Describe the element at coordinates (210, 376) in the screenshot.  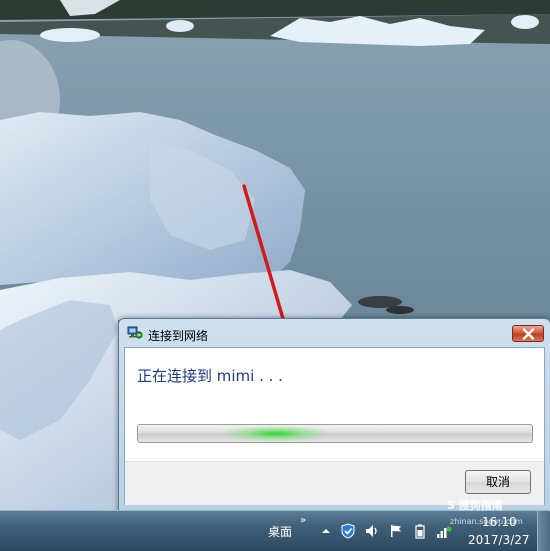
I see `connection-status-text: 正在连接到 mimi . . .` at that location.